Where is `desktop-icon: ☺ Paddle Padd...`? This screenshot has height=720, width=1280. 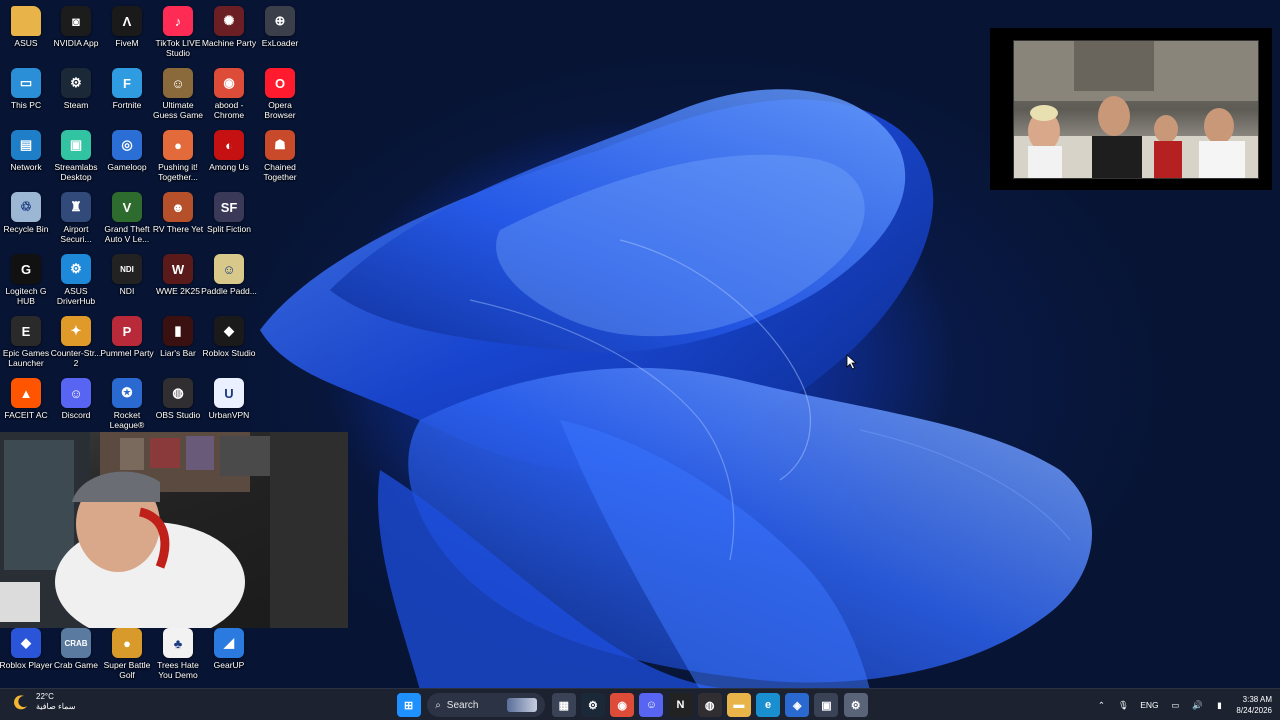 desktop-icon: ☺ Paddle Padd... is located at coordinates (229, 283).